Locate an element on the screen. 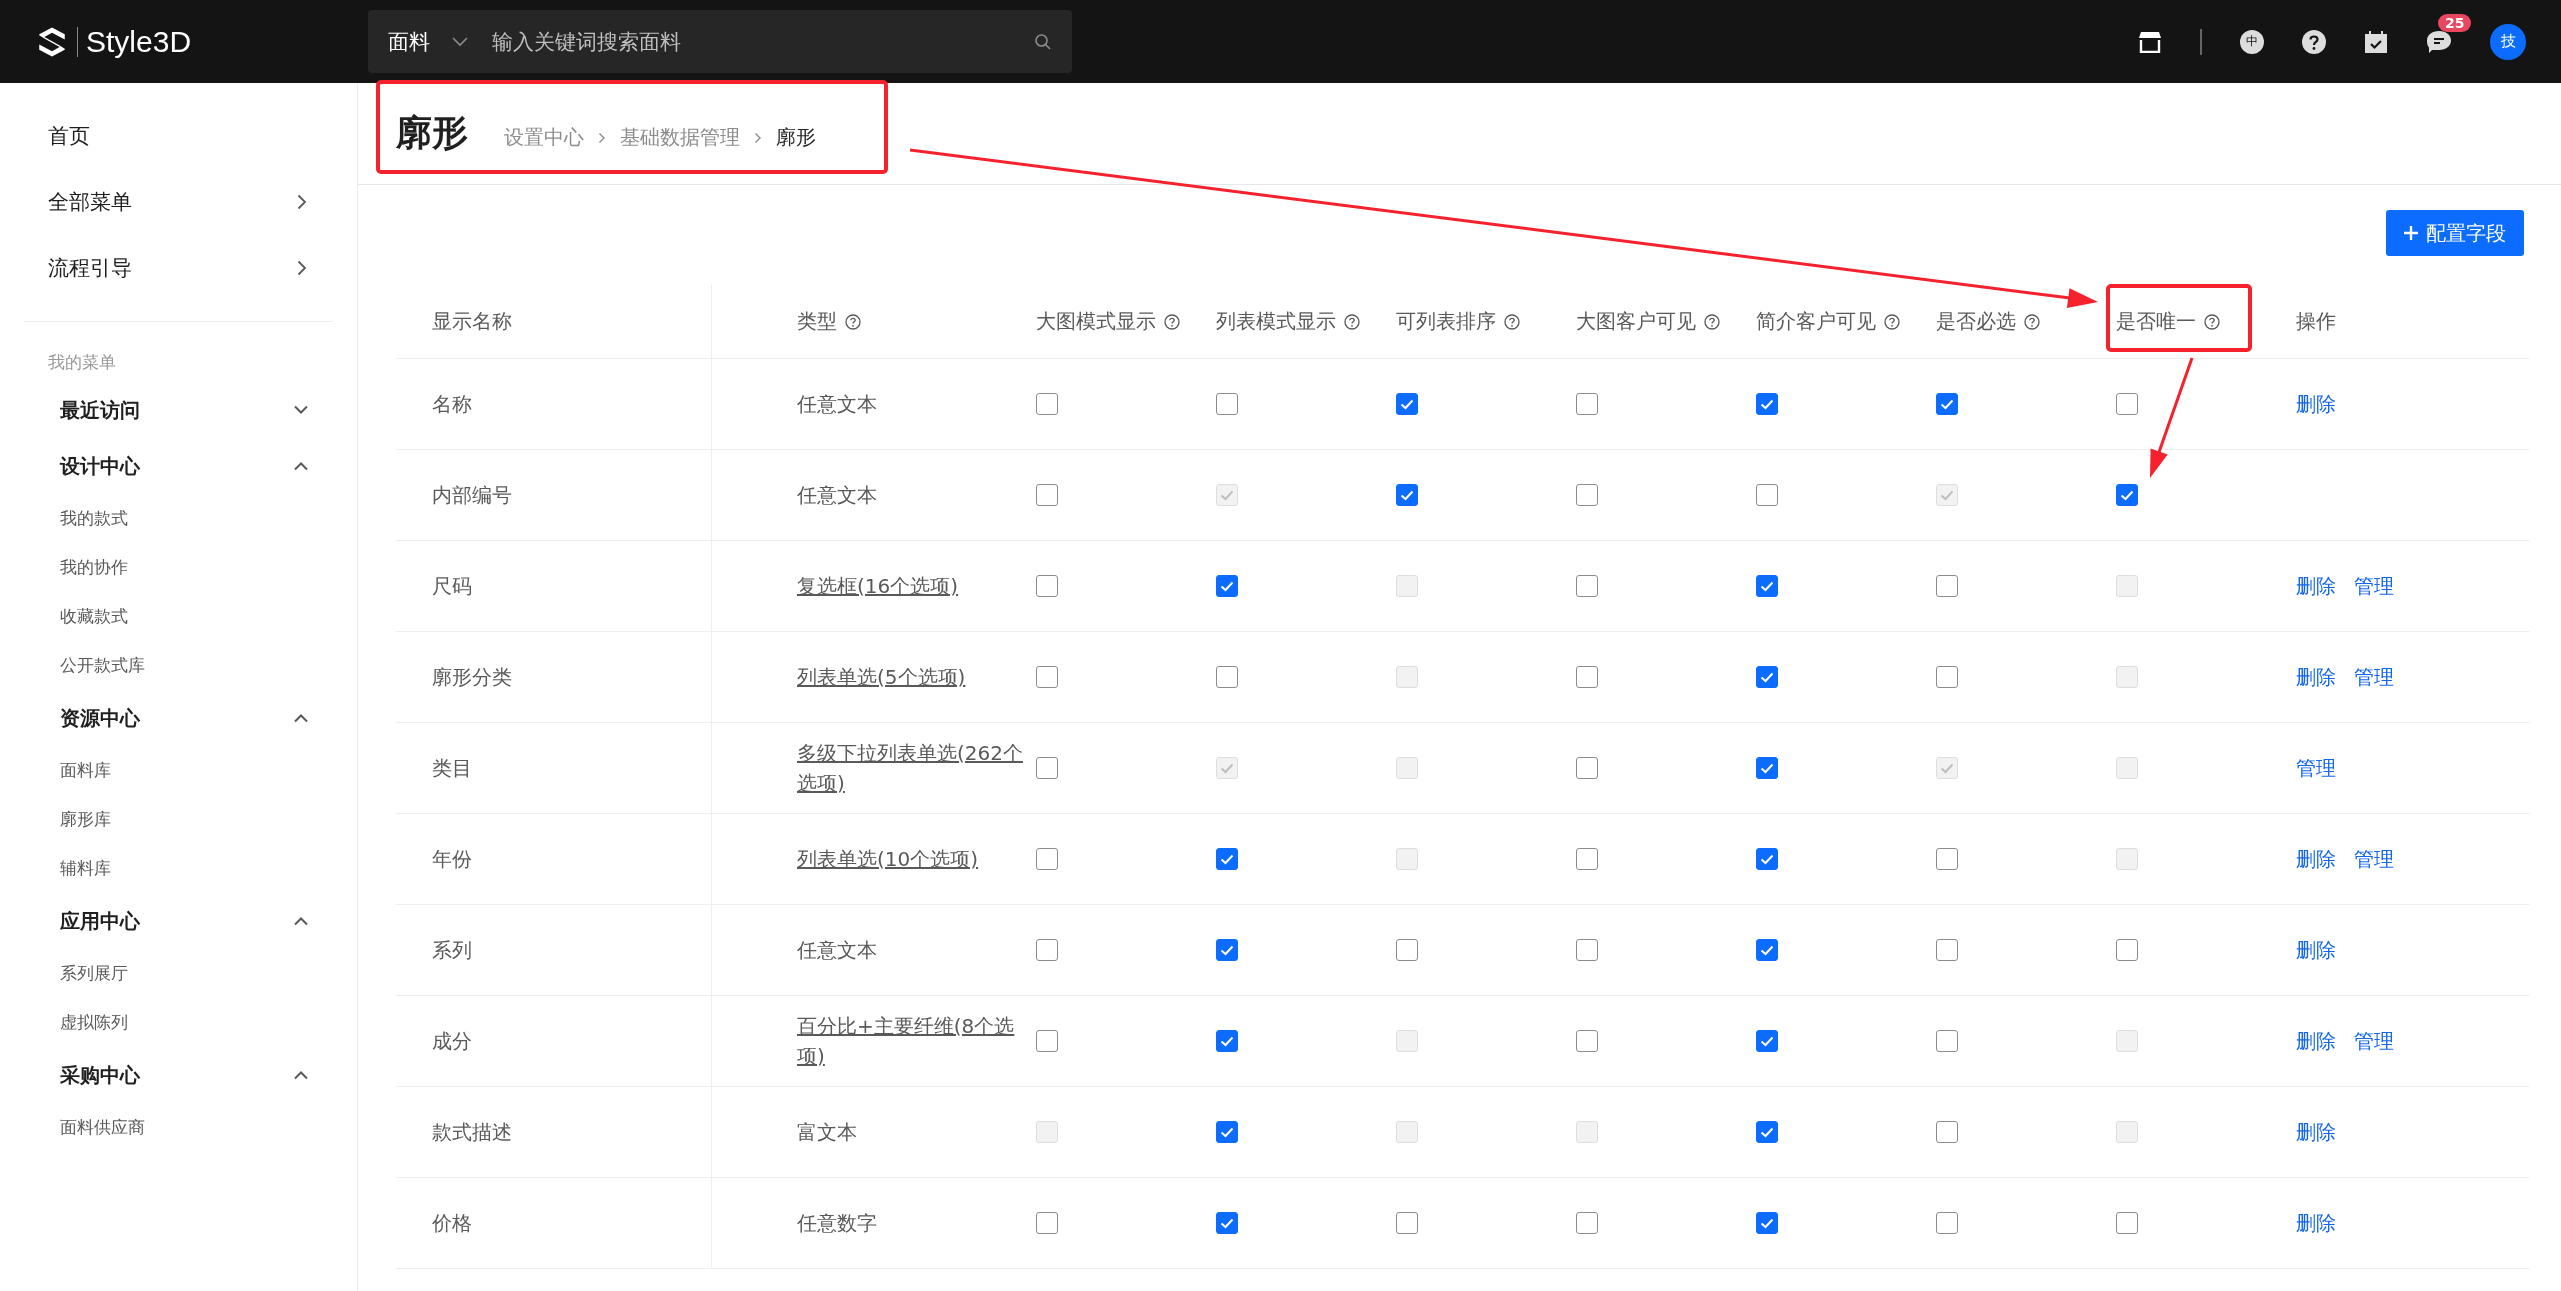 The image size is (2561, 1291). menu-item: 我的协作 is located at coordinates (178, 567).